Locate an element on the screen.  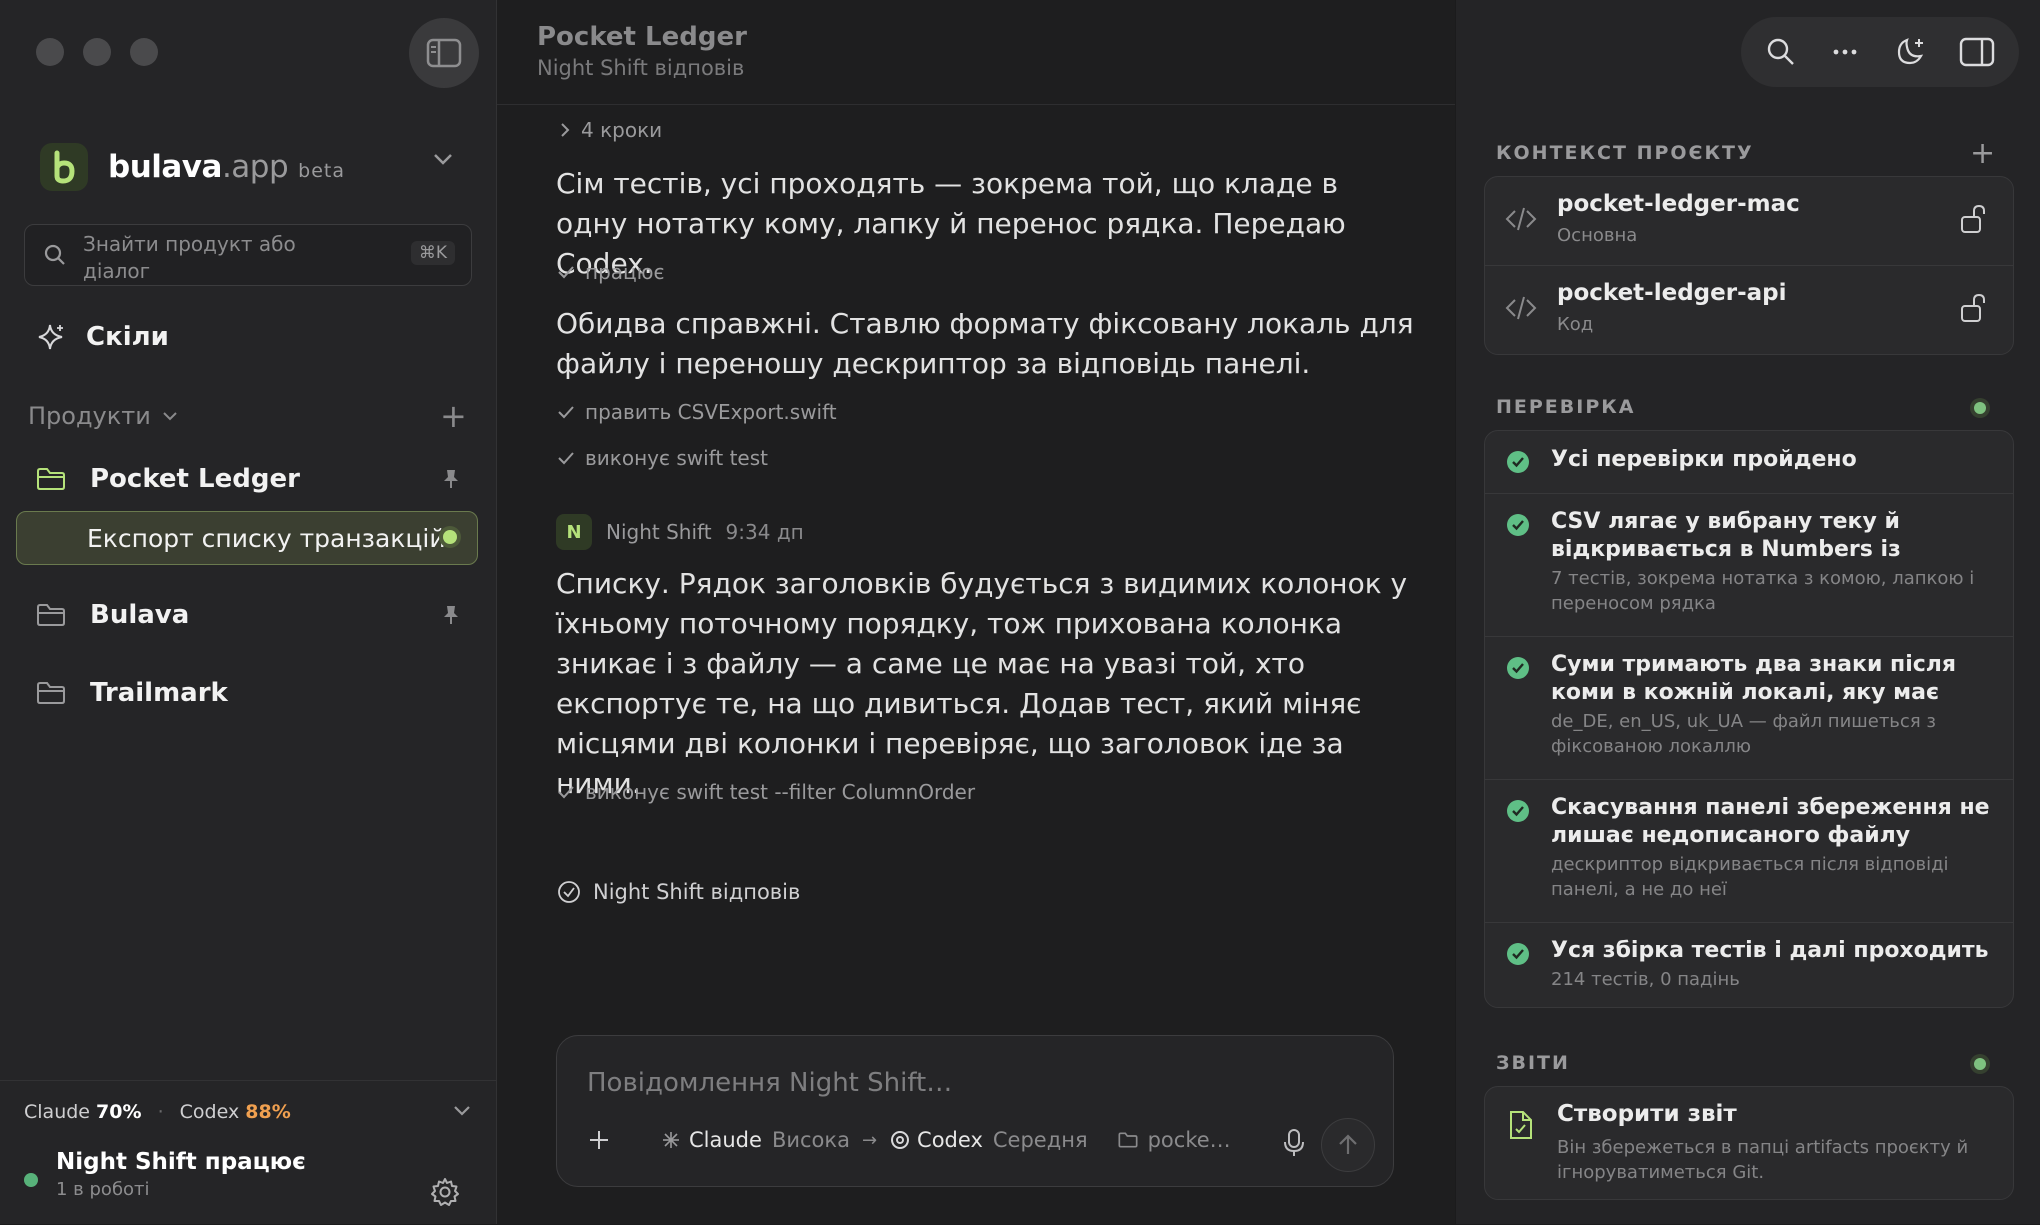
checks-heading: ПЕРЕВІРКА is located at coordinates (1566, 407).